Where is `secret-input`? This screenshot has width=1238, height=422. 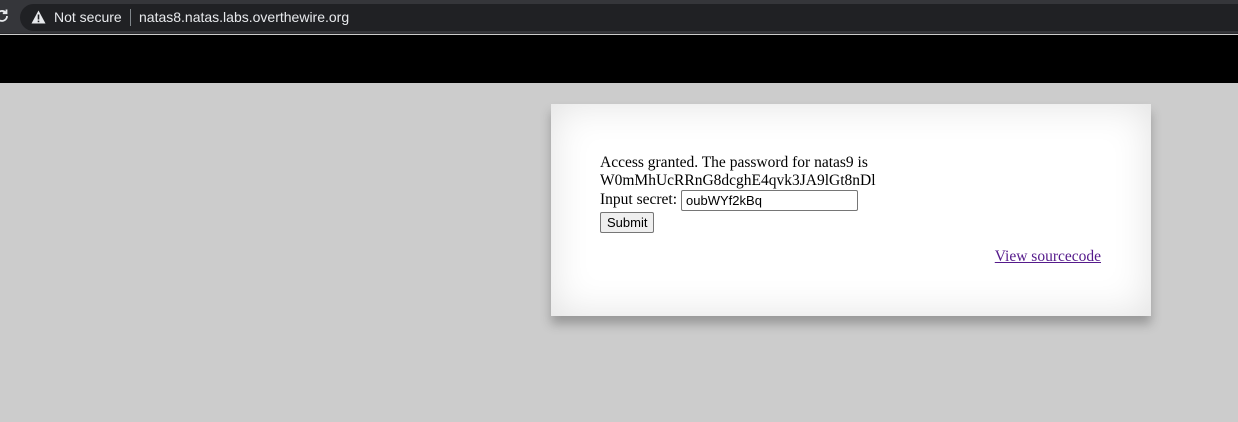
secret-input is located at coordinates (770, 200).